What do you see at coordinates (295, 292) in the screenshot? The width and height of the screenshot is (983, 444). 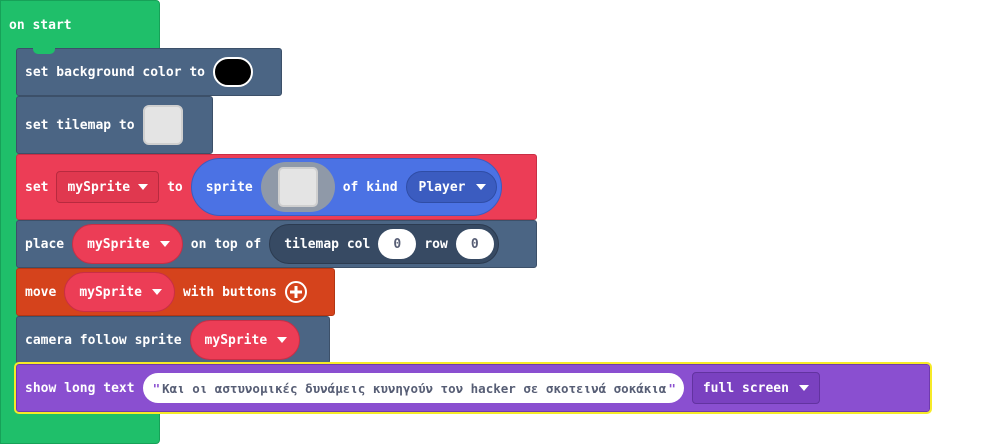 I see `plus-circle-icon` at bounding box center [295, 292].